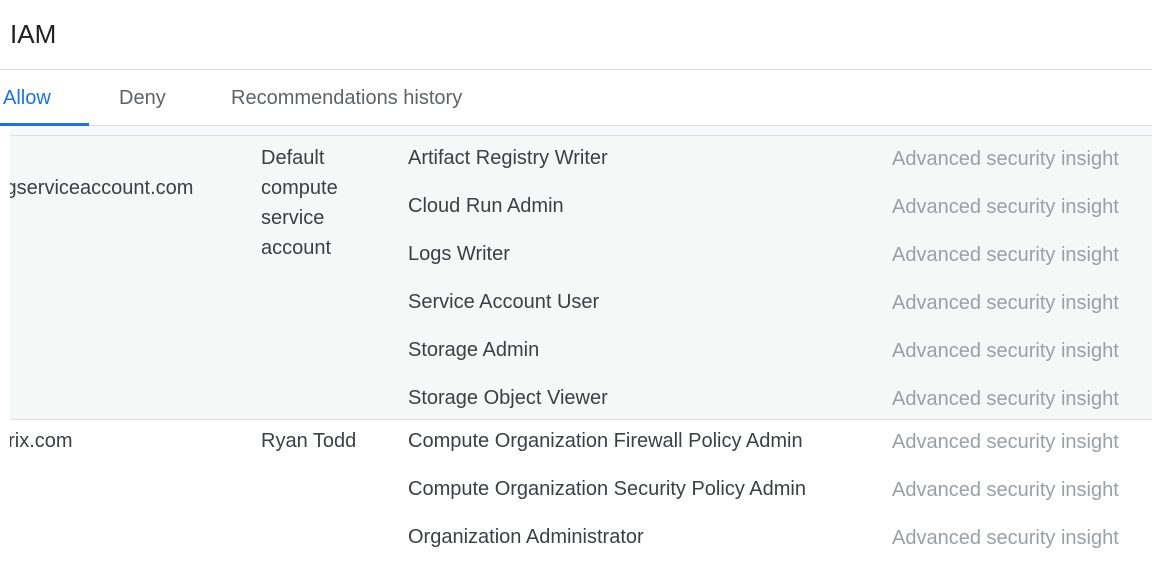 The height and width of the screenshot is (577, 1152). I want to click on principal-name-cell: Ryan Todd, so click(309, 441).